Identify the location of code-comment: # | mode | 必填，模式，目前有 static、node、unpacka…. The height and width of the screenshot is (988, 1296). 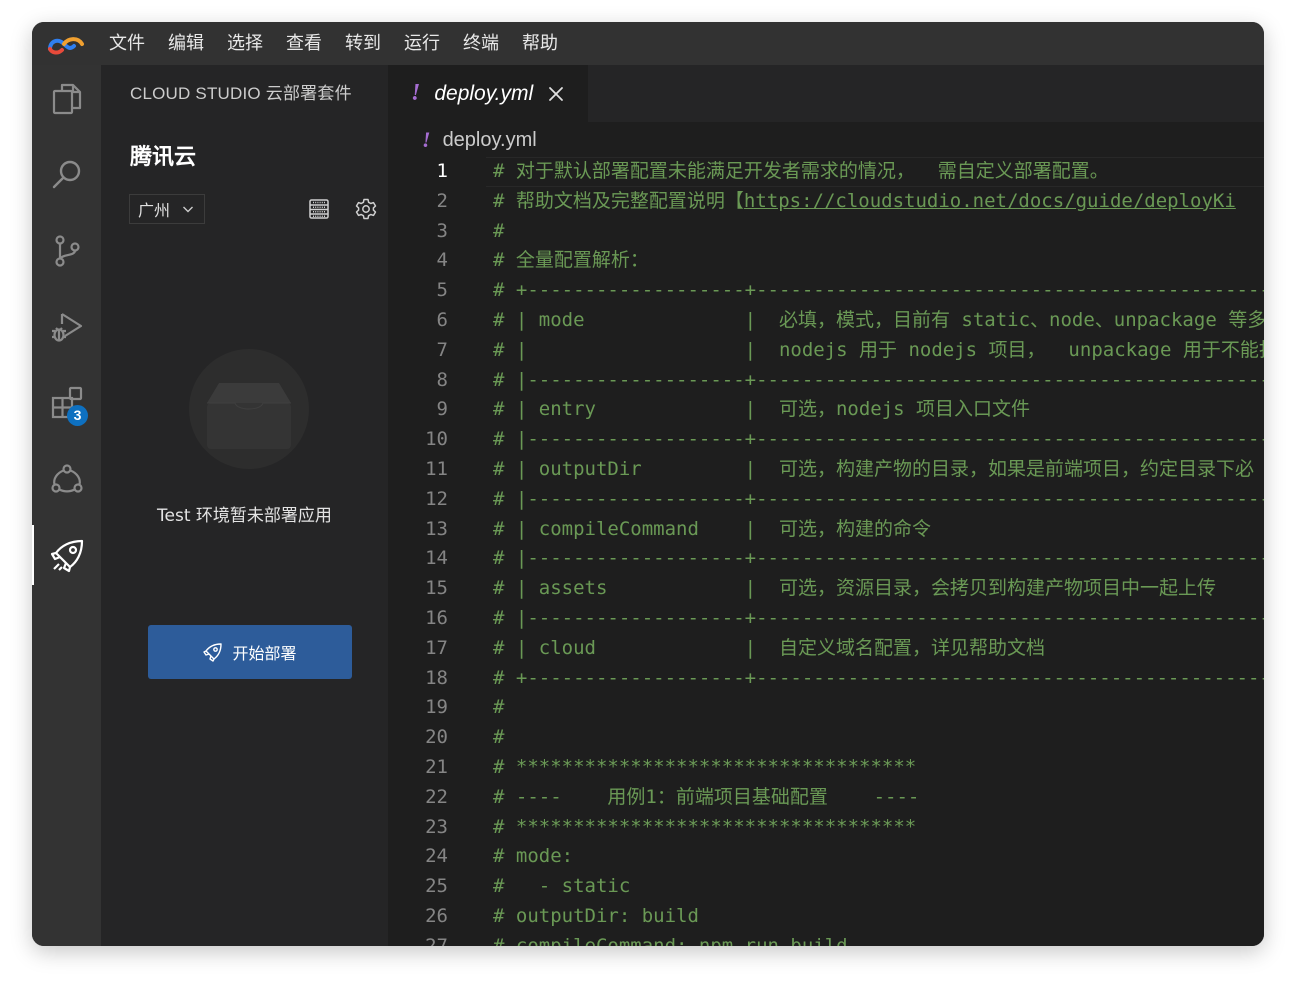
(878, 320).